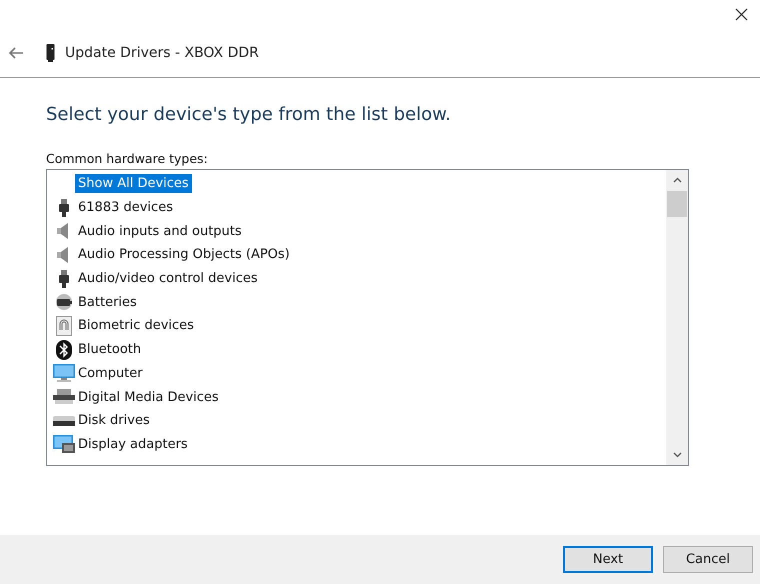  What do you see at coordinates (64, 421) in the screenshot?
I see `disk-drive-icon` at bounding box center [64, 421].